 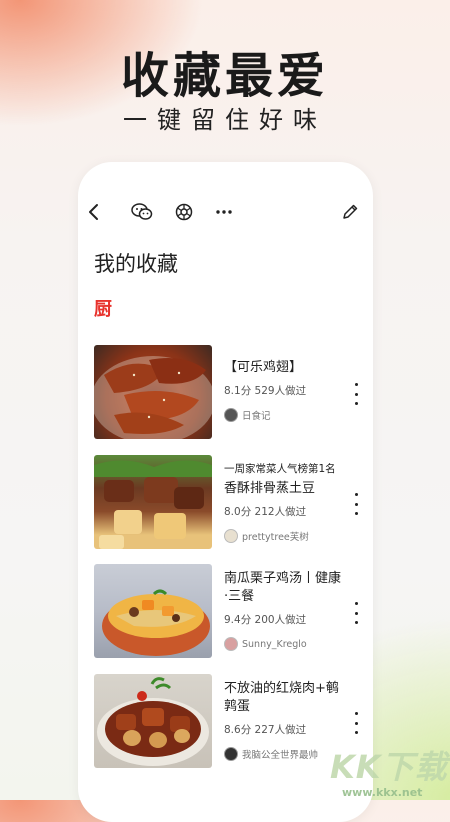 I want to click on hero-title: 收藏最爱, so click(x=224, y=76).